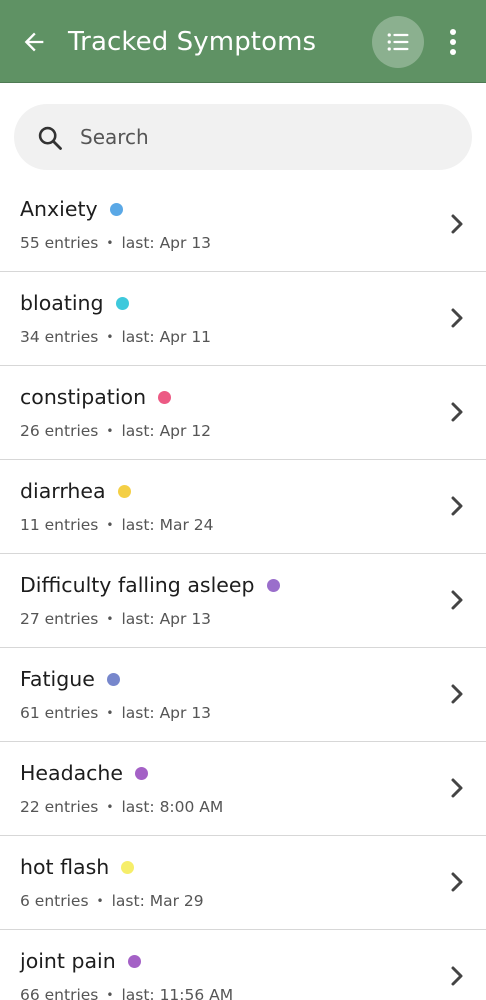  I want to click on symptom-name: hot flash, so click(65, 867).